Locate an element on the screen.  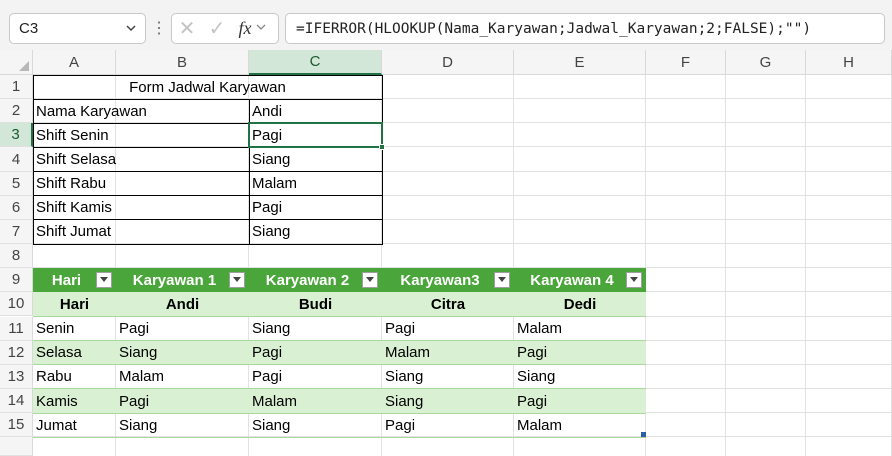
row-header-3: 3 is located at coordinates (16, 135).